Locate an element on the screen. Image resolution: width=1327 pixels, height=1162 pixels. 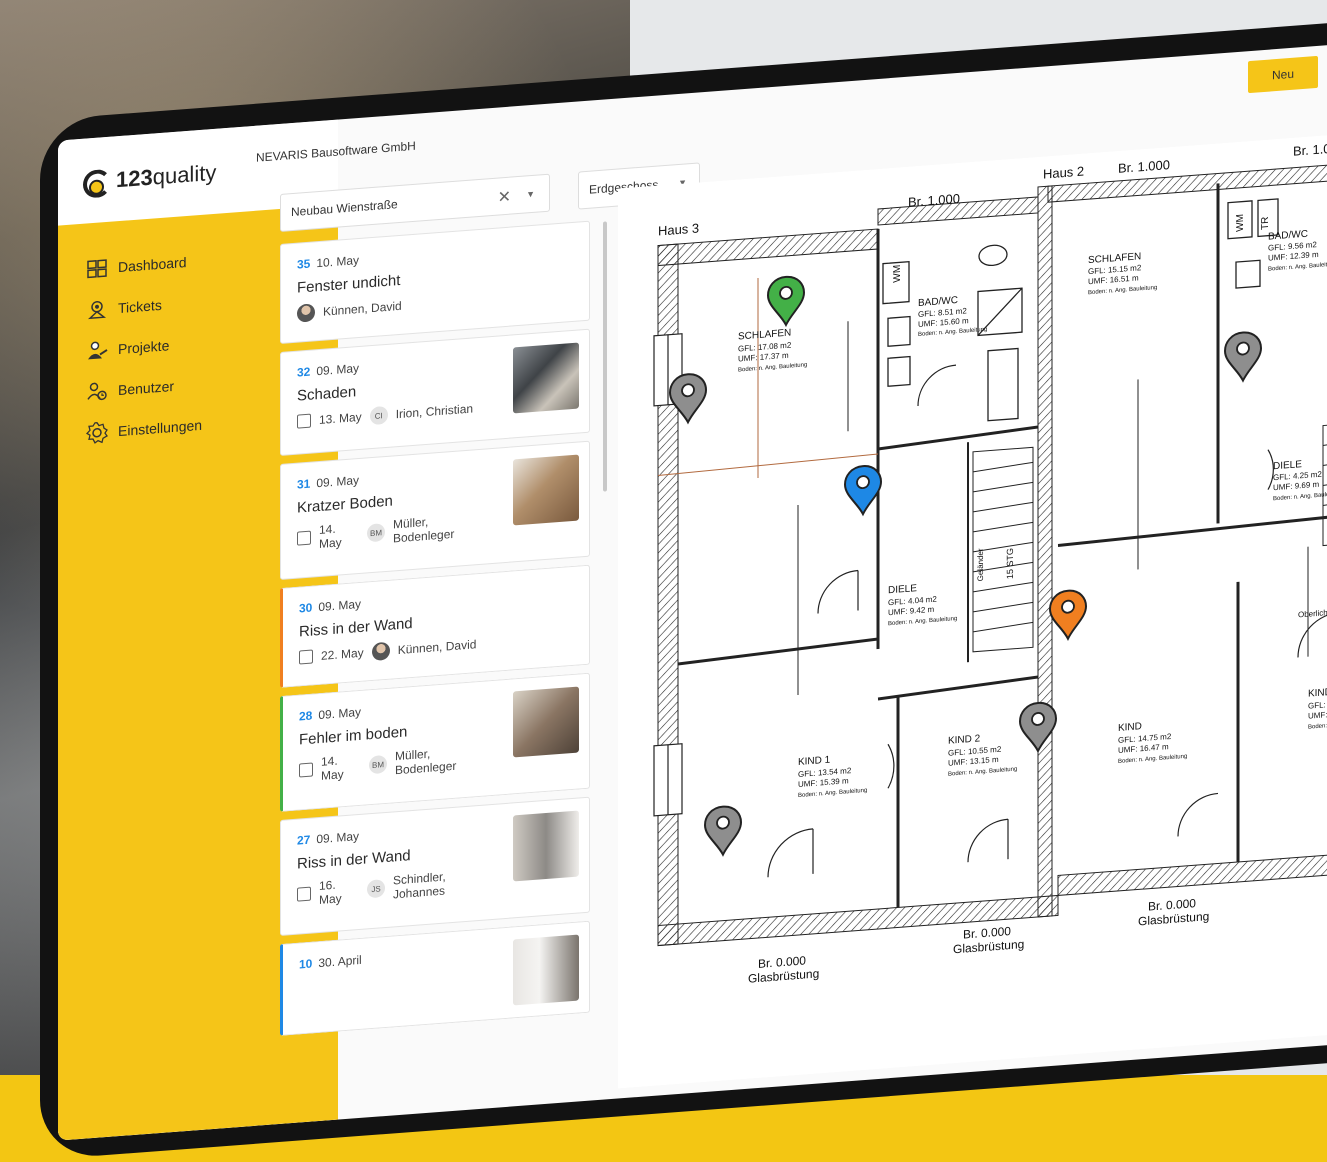
sidebar-item-label: Dashboard is located at coordinates (152, 264).